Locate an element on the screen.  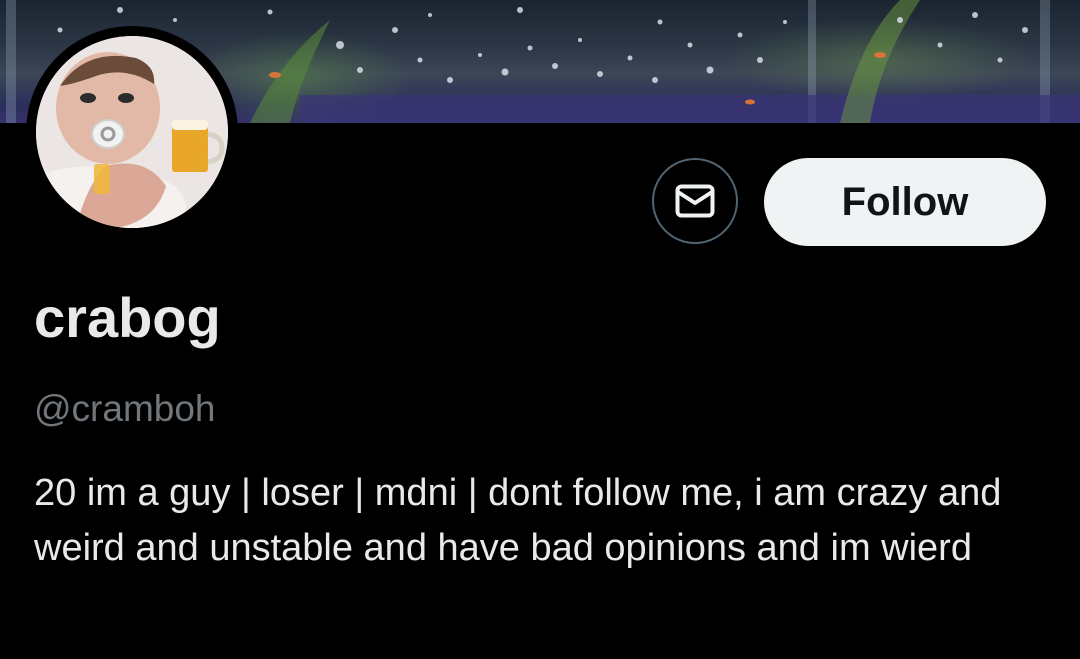
follow-button-label: Follow is located at coordinates (905, 201).